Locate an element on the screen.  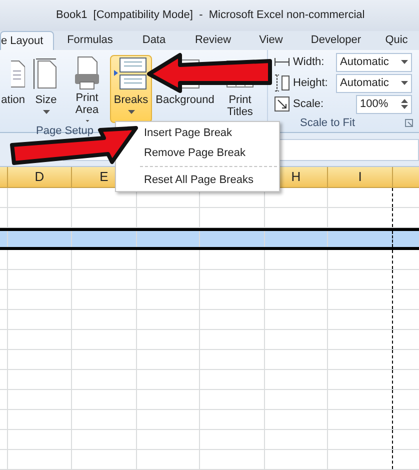
column-header: I is located at coordinates (360, 177).